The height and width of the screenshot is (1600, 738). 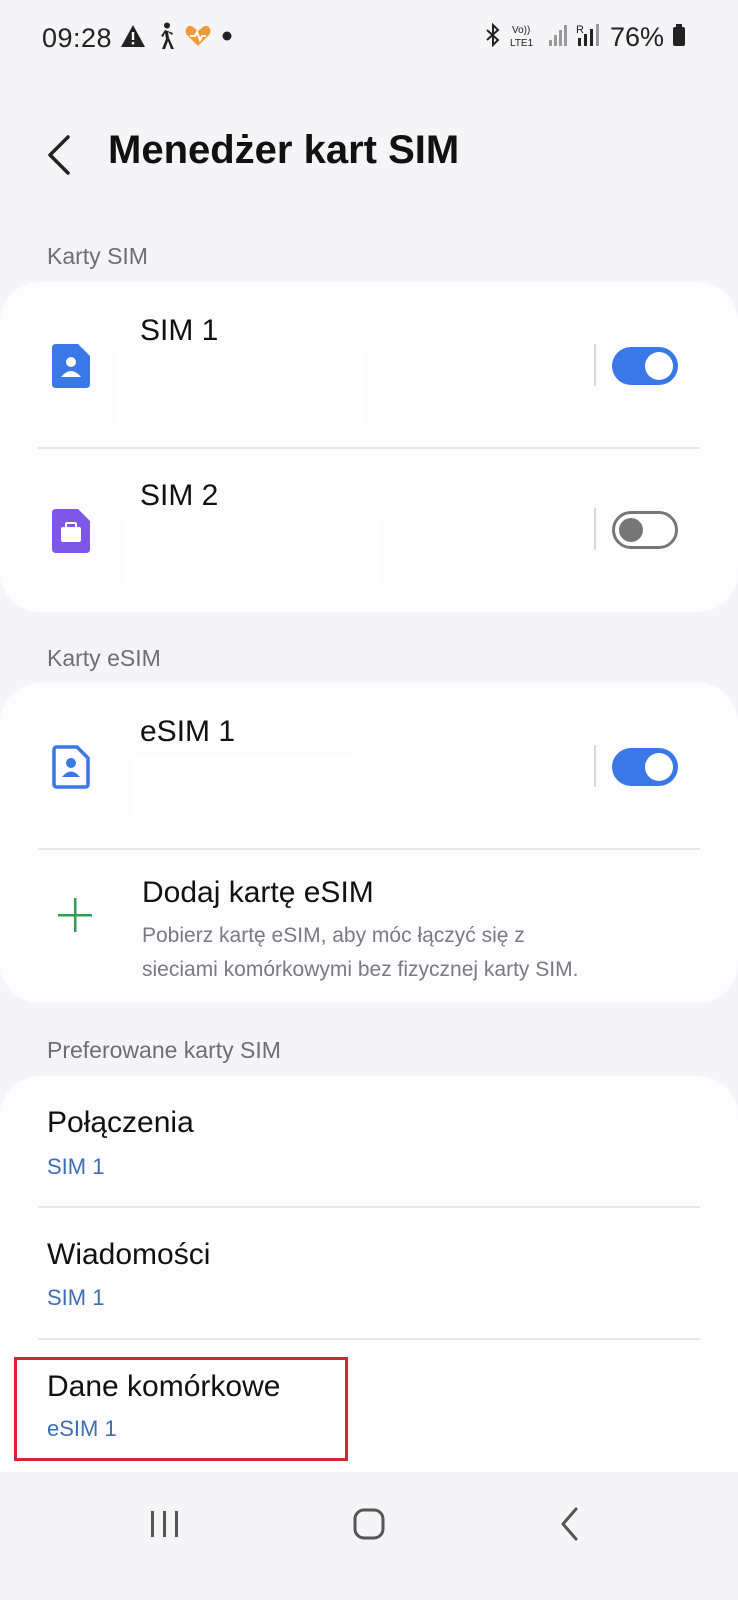 What do you see at coordinates (369, 1141) in the screenshot?
I see `preferred-calls-row: Połączenia SIM 1` at bounding box center [369, 1141].